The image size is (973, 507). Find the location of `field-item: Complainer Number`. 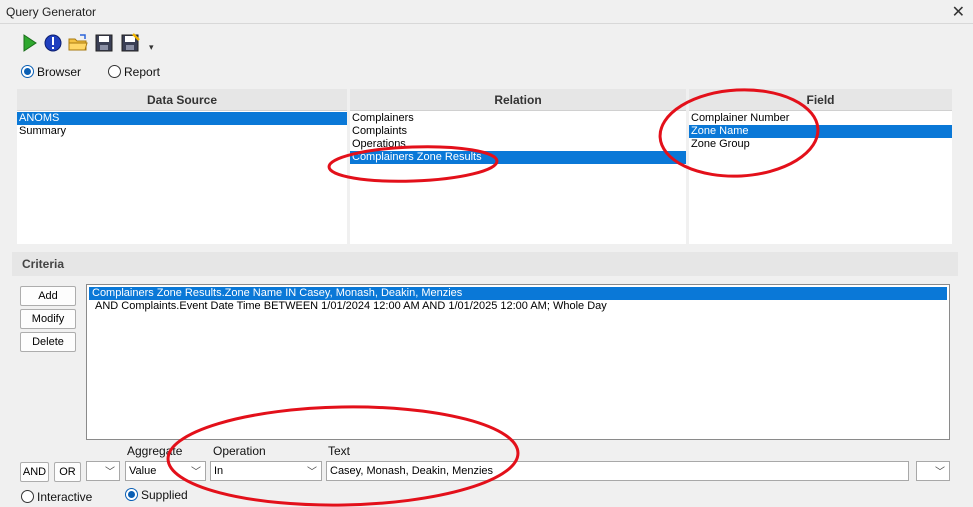

field-item: Complainer Number is located at coordinates (820, 118).